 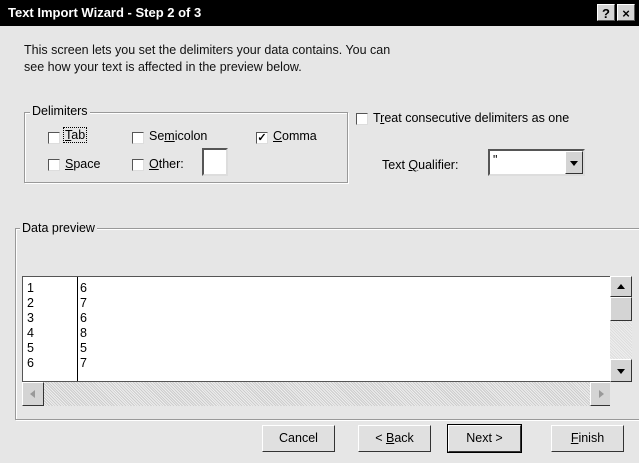 What do you see at coordinates (30, 333) in the screenshot?
I see `preview-cell: 4` at bounding box center [30, 333].